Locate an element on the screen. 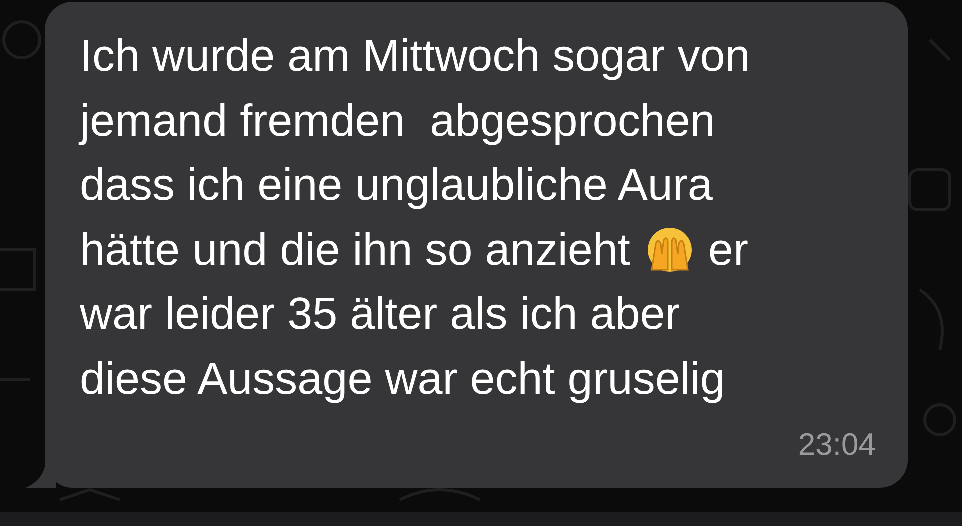 This screenshot has height=526, width=962. message-text: er is located at coordinates (728, 250).